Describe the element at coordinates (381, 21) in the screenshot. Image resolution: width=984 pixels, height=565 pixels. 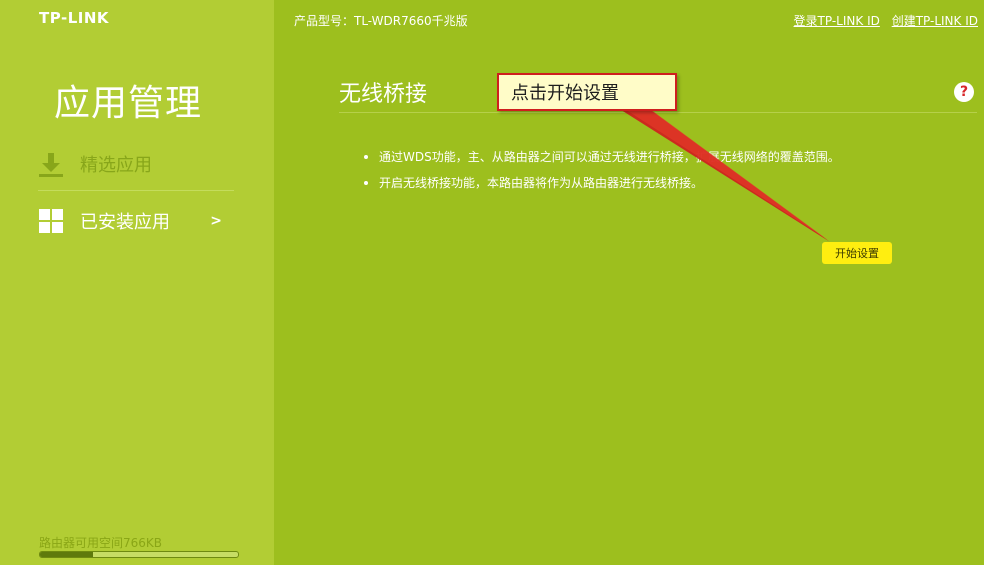
I see `product-model: 产品型号：TL-WDR7660千兆版` at that location.